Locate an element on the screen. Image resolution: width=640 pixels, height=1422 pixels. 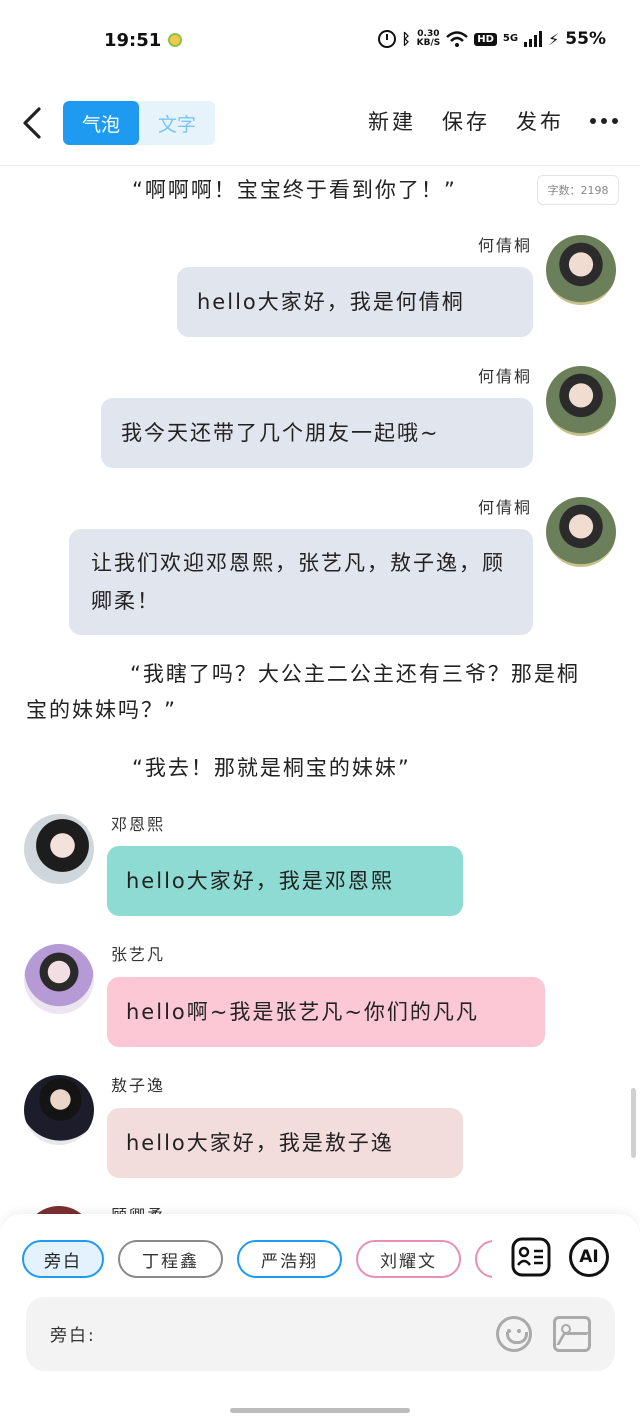
narration-lower: “我去！那就是桐宝的妹妹” is located at coordinates (271, 768).